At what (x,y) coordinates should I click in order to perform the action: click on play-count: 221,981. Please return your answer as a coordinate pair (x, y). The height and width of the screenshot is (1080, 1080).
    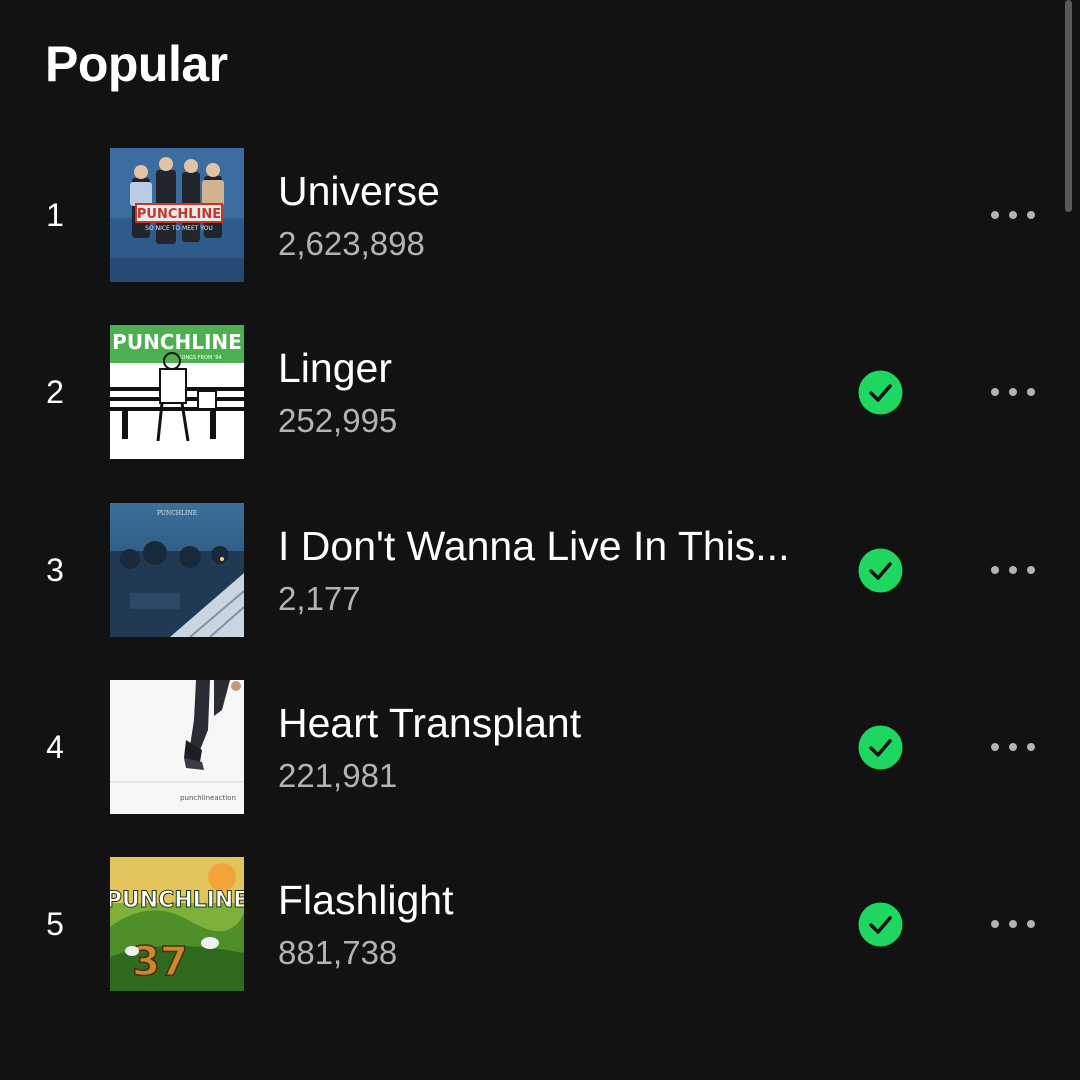
    Looking at the image, I should click on (338, 775).